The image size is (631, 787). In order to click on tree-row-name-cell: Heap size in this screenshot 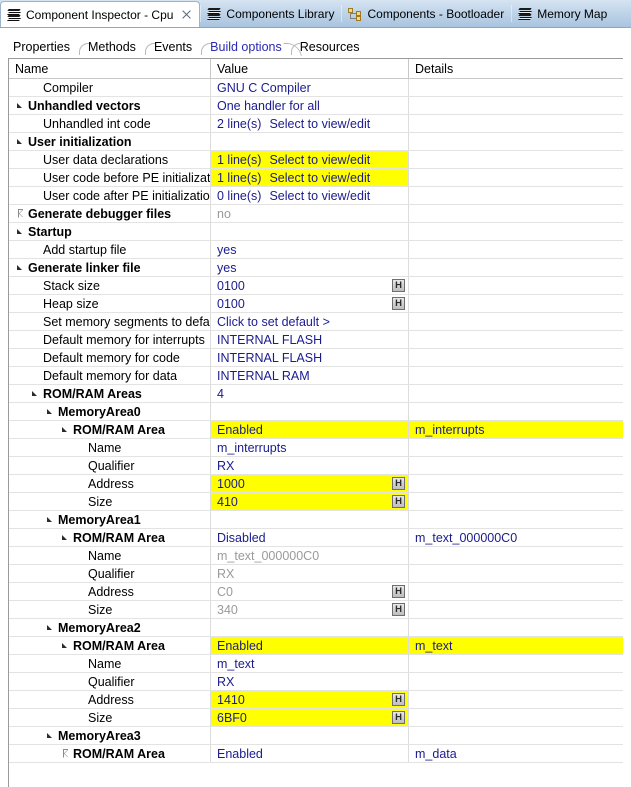, I will do `click(110, 303)`.